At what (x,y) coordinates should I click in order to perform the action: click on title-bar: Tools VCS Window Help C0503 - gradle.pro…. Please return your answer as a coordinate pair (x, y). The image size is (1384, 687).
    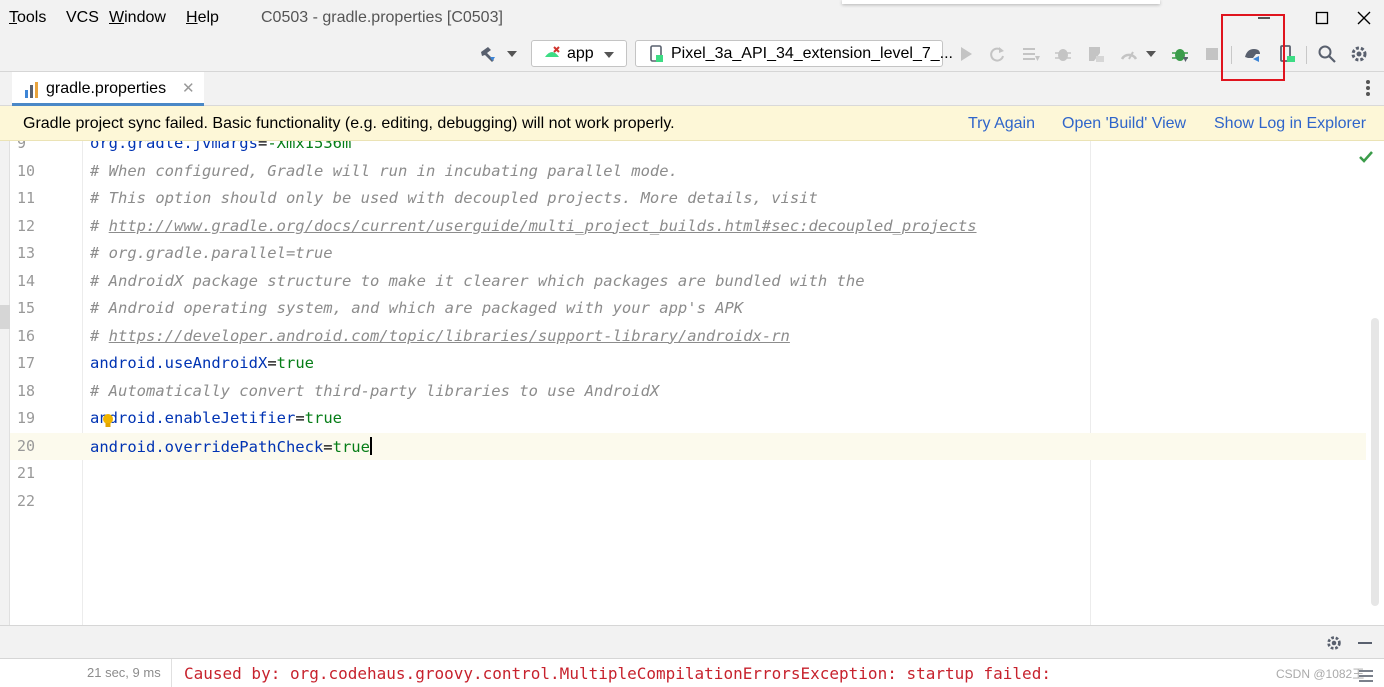
    Looking at the image, I should click on (692, 18).